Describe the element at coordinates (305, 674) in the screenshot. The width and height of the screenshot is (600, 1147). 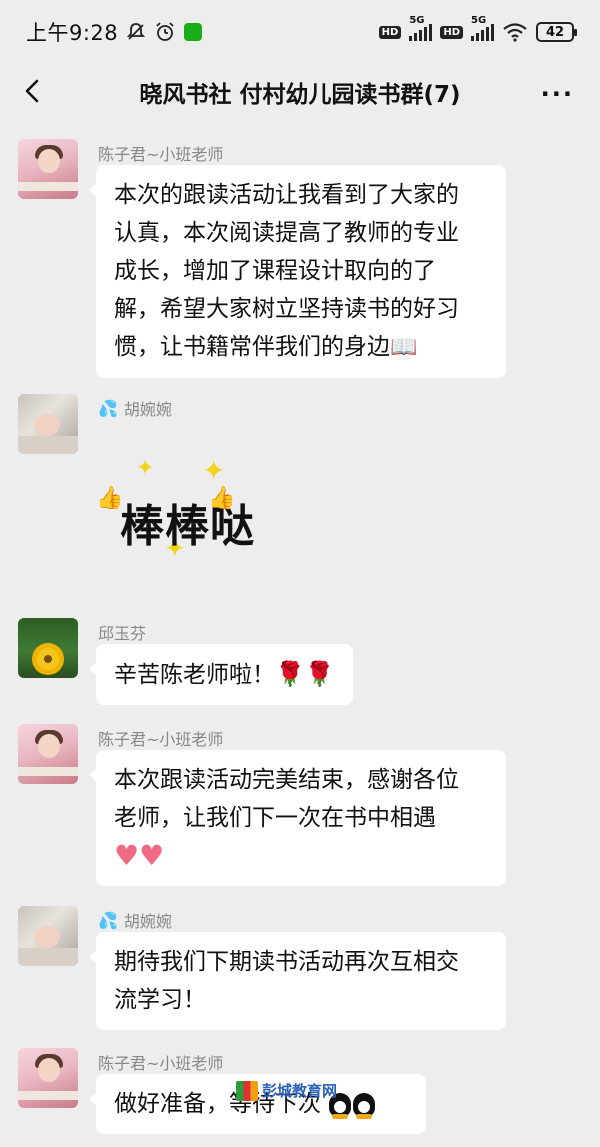
I see `rose-emoji-icon: 🌹🌹` at that location.